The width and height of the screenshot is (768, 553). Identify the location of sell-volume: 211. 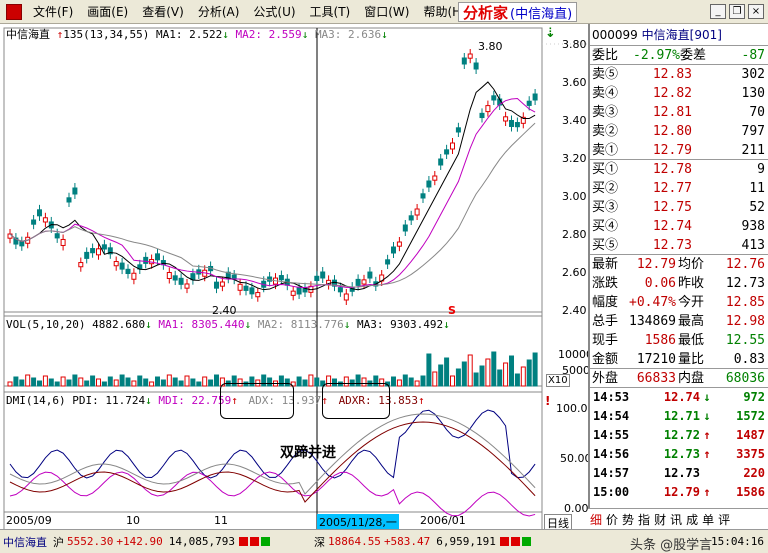
(753, 150).